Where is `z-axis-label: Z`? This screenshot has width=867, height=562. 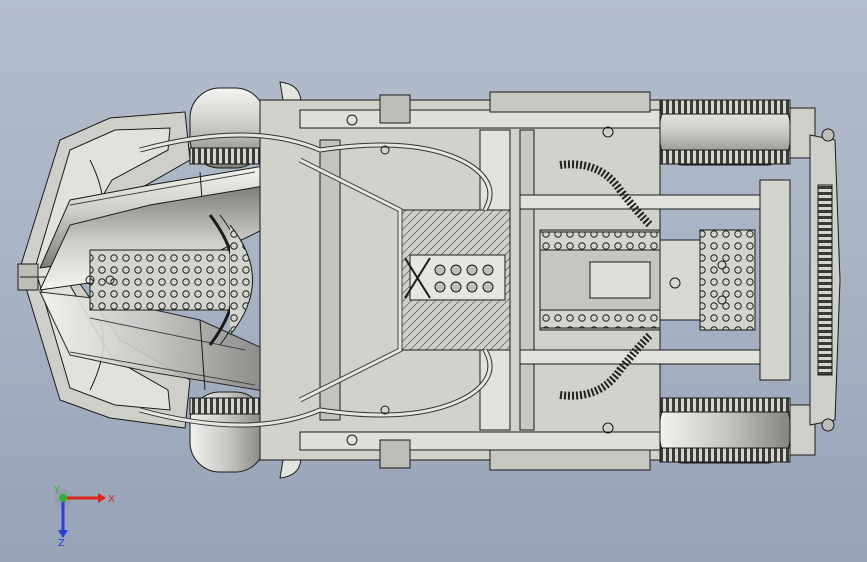 z-axis-label: Z is located at coordinates (61, 543).